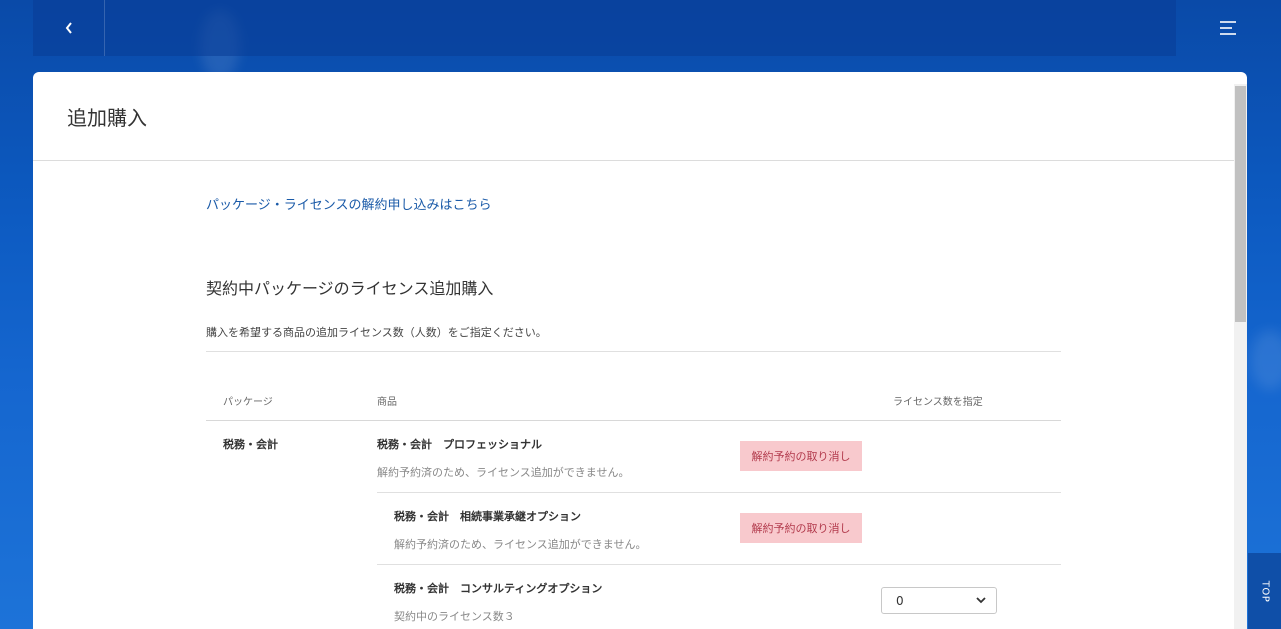 This screenshot has width=1281, height=629. What do you see at coordinates (387, 402) in the screenshot?
I see `column-header-product: 商品` at bounding box center [387, 402].